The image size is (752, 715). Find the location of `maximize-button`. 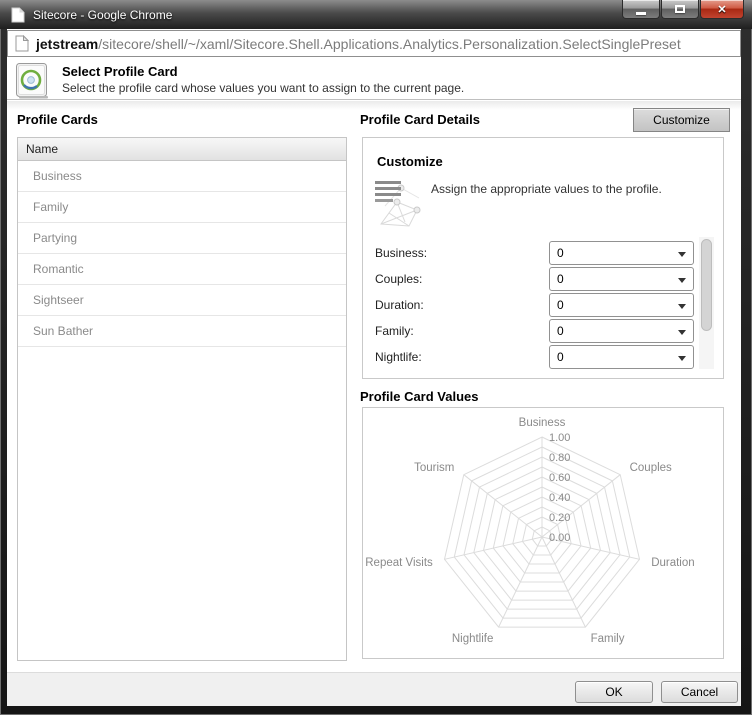

maximize-button is located at coordinates (680, 9).